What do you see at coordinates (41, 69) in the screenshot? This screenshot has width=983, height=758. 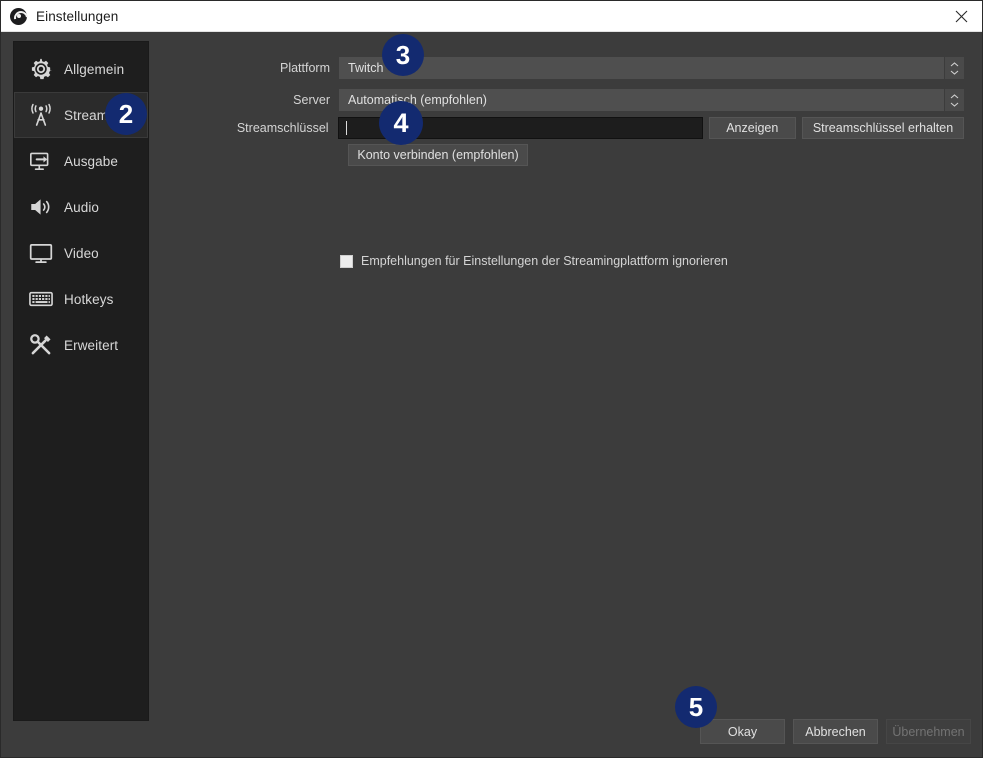 I see `gear-icon` at bounding box center [41, 69].